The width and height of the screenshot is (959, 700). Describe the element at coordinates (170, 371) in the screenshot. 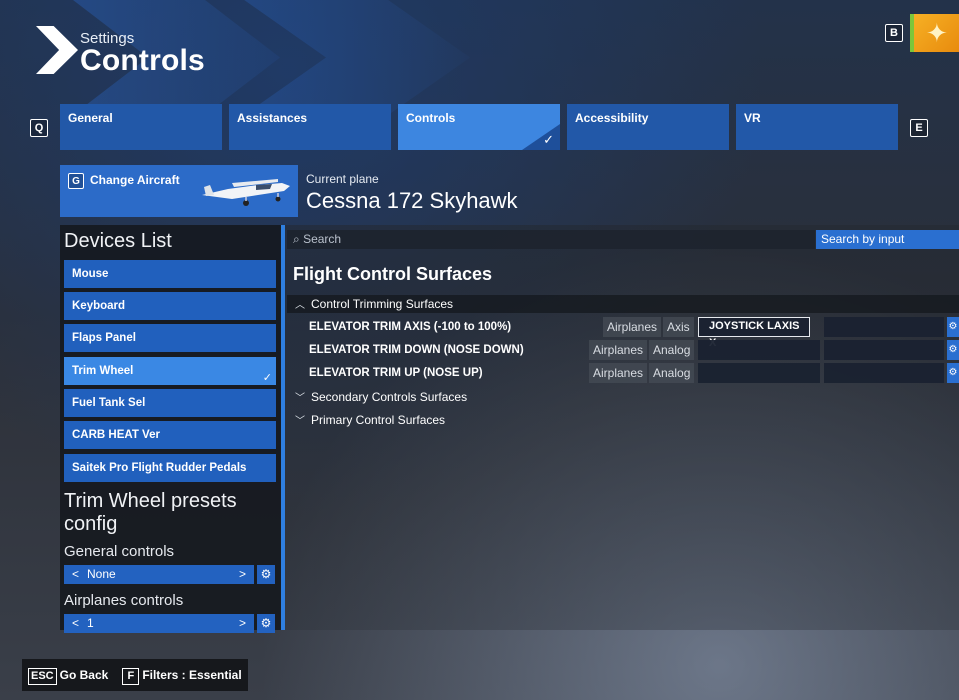

I see `device-item-trim-wheel: Trim Wheel ✓` at that location.